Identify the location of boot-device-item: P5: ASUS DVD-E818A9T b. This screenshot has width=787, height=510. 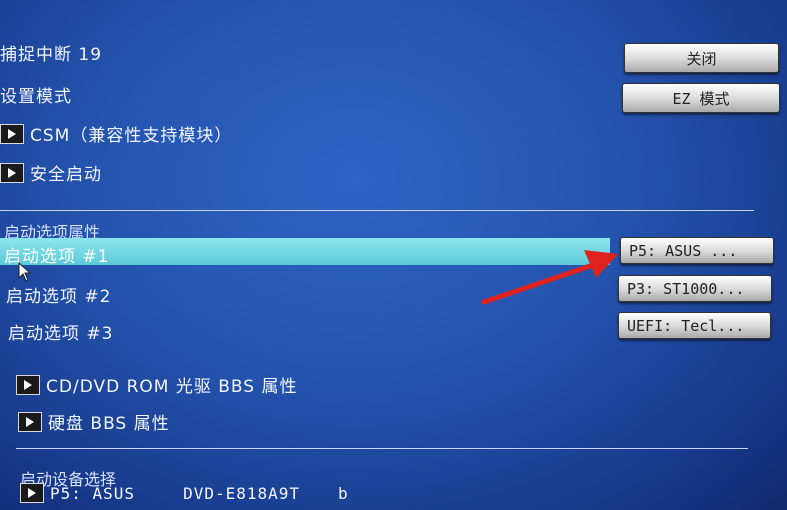
(184, 493).